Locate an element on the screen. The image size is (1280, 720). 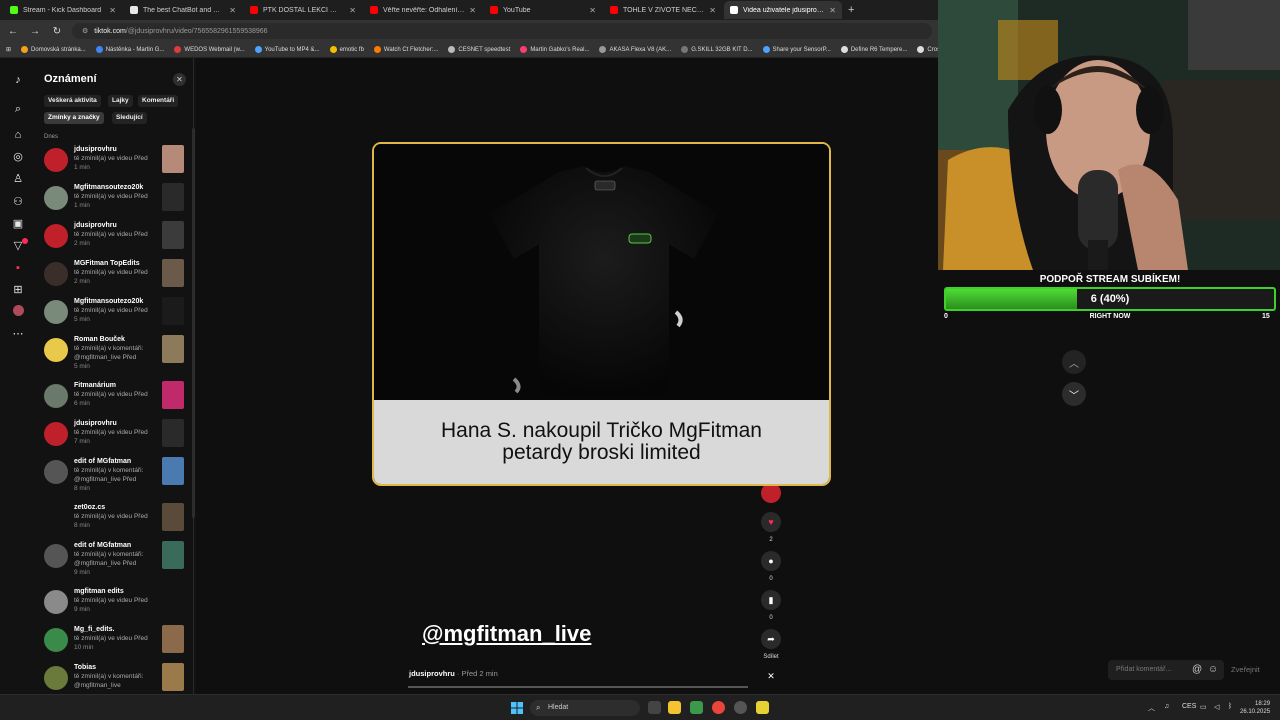
video-mention-text: @mgfitman_live is located at coordinates (506, 634).